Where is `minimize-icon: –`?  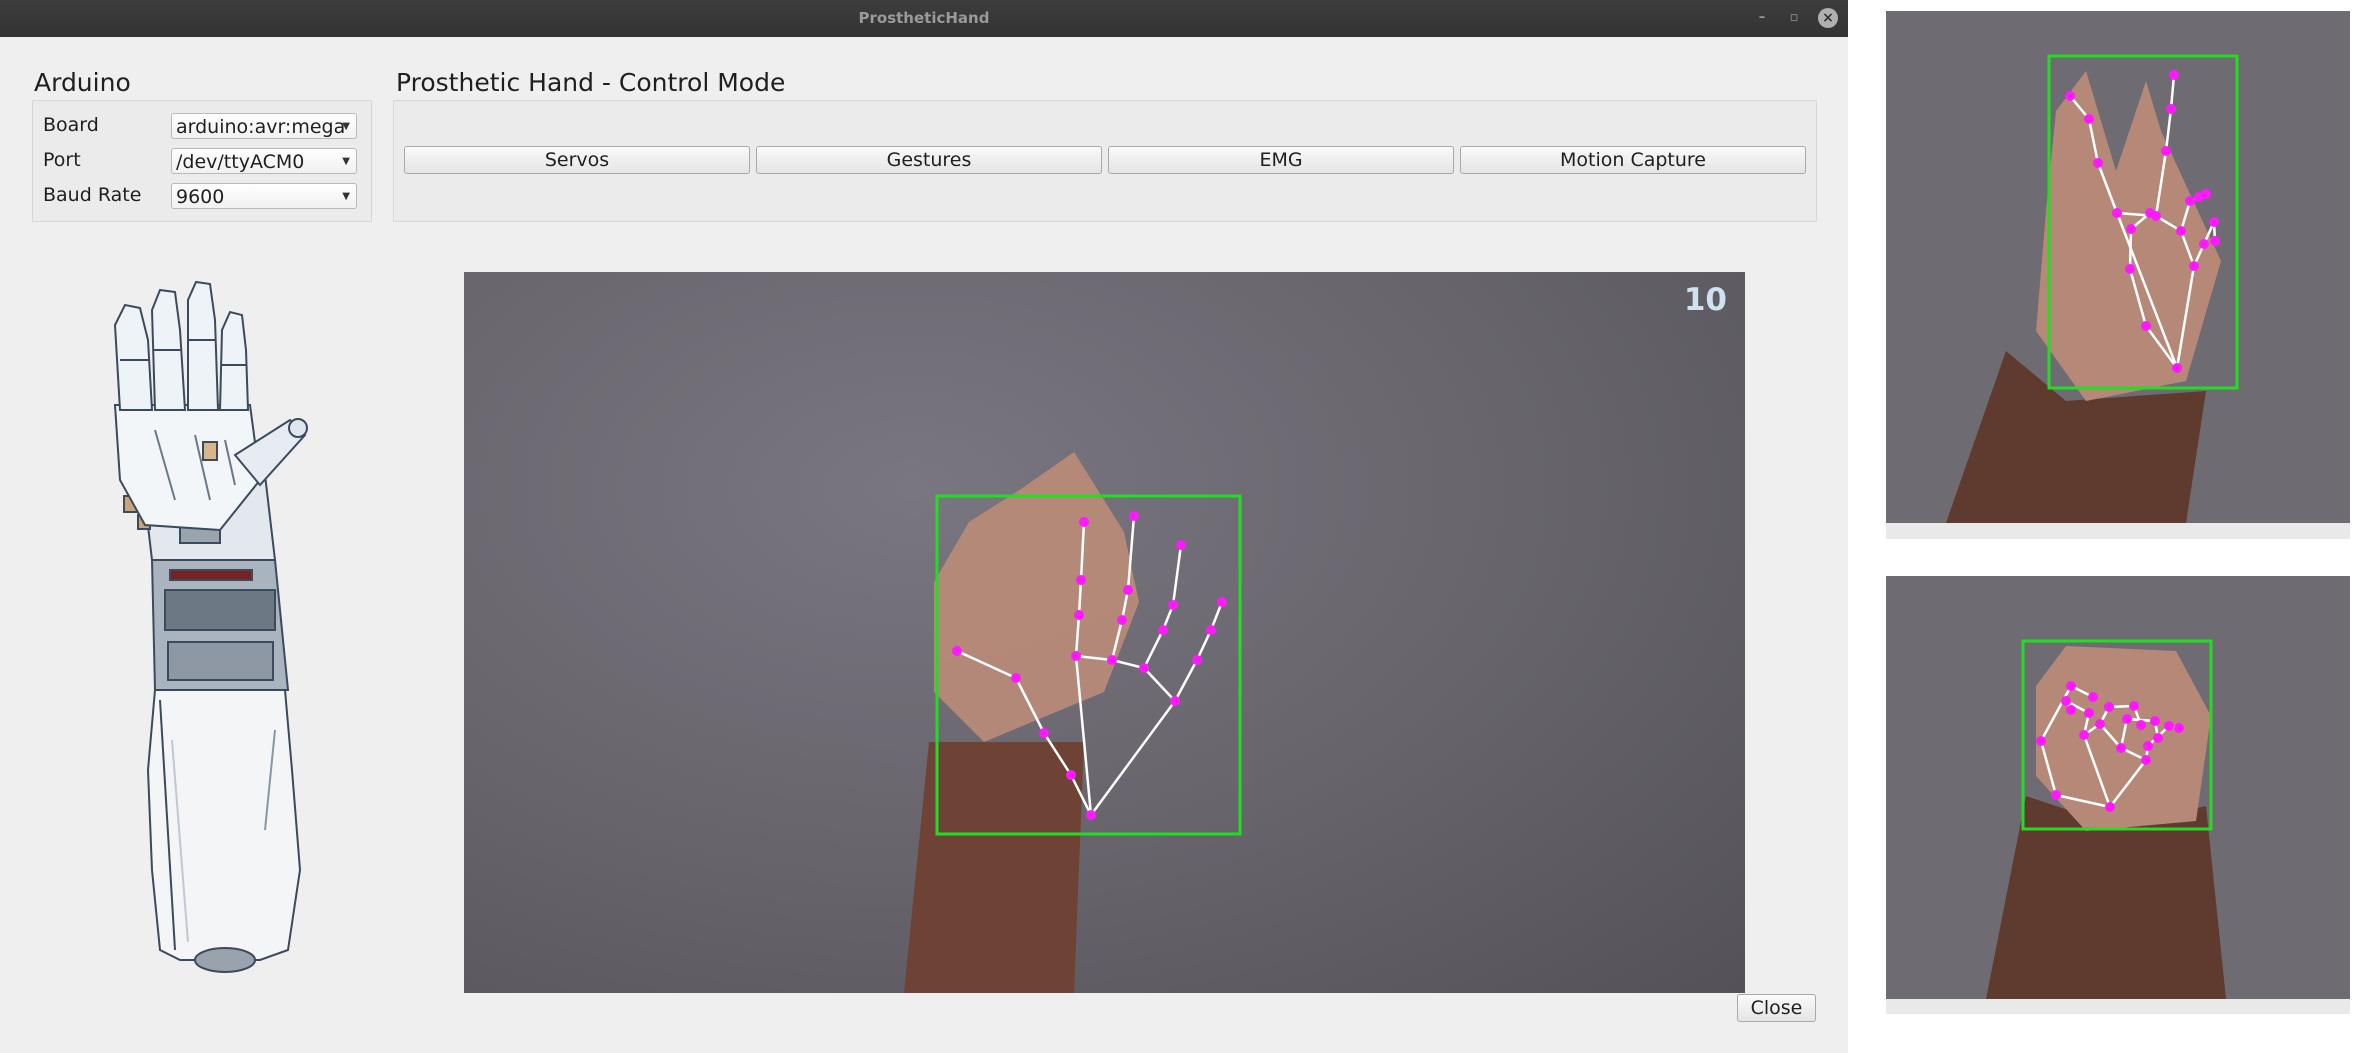
minimize-icon: – is located at coordinates (1762, 18).